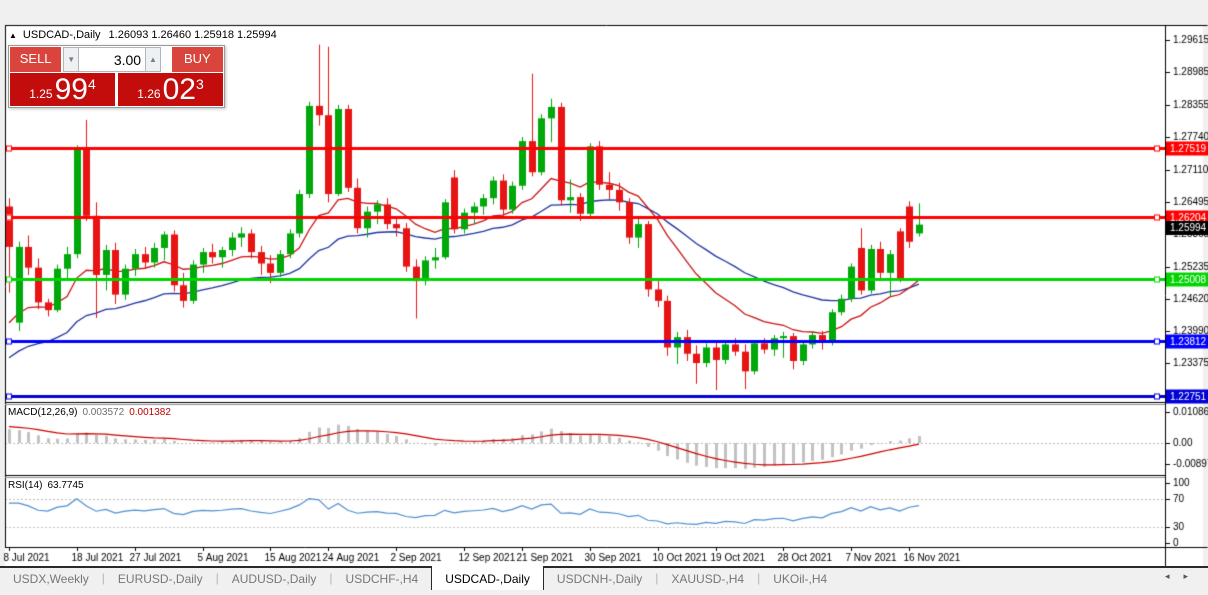  What do you see at coordinates (487, 578) in the screenshot?
I see `symbol-tab-usdcad: USDCAD-,Daily` at bounding box center [487, 578].